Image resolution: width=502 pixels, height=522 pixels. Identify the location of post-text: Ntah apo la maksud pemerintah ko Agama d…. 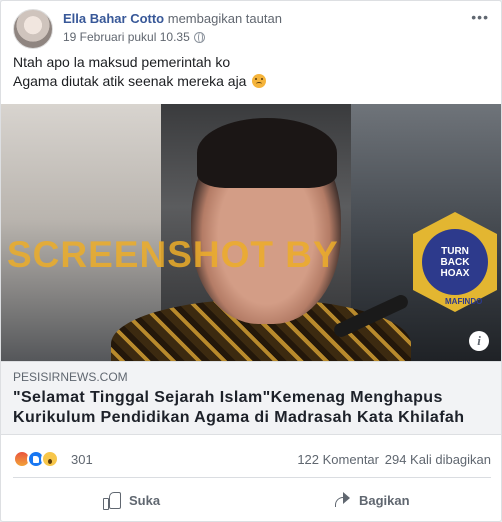
(248, 72).